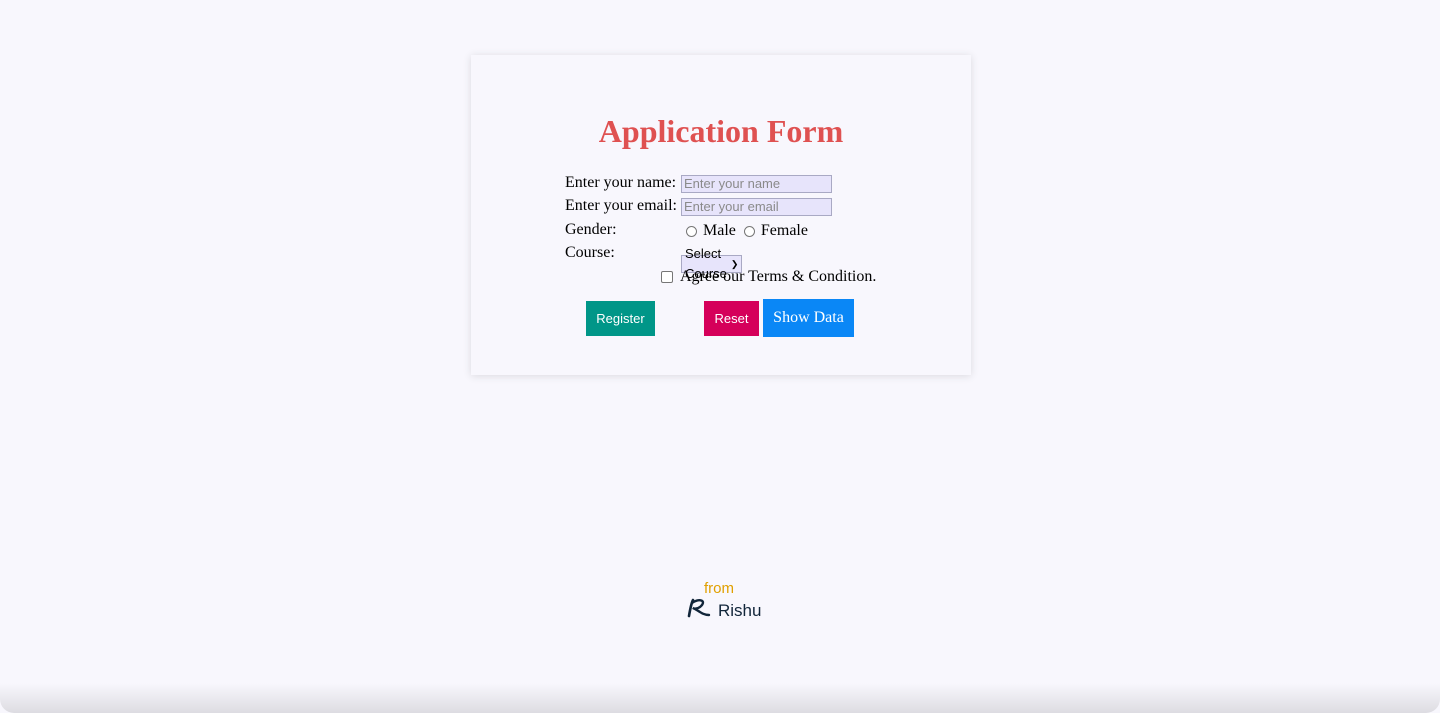 This screenshot has width=1440, height=713. I want to click on brand: Rishu, so click(723, 610).